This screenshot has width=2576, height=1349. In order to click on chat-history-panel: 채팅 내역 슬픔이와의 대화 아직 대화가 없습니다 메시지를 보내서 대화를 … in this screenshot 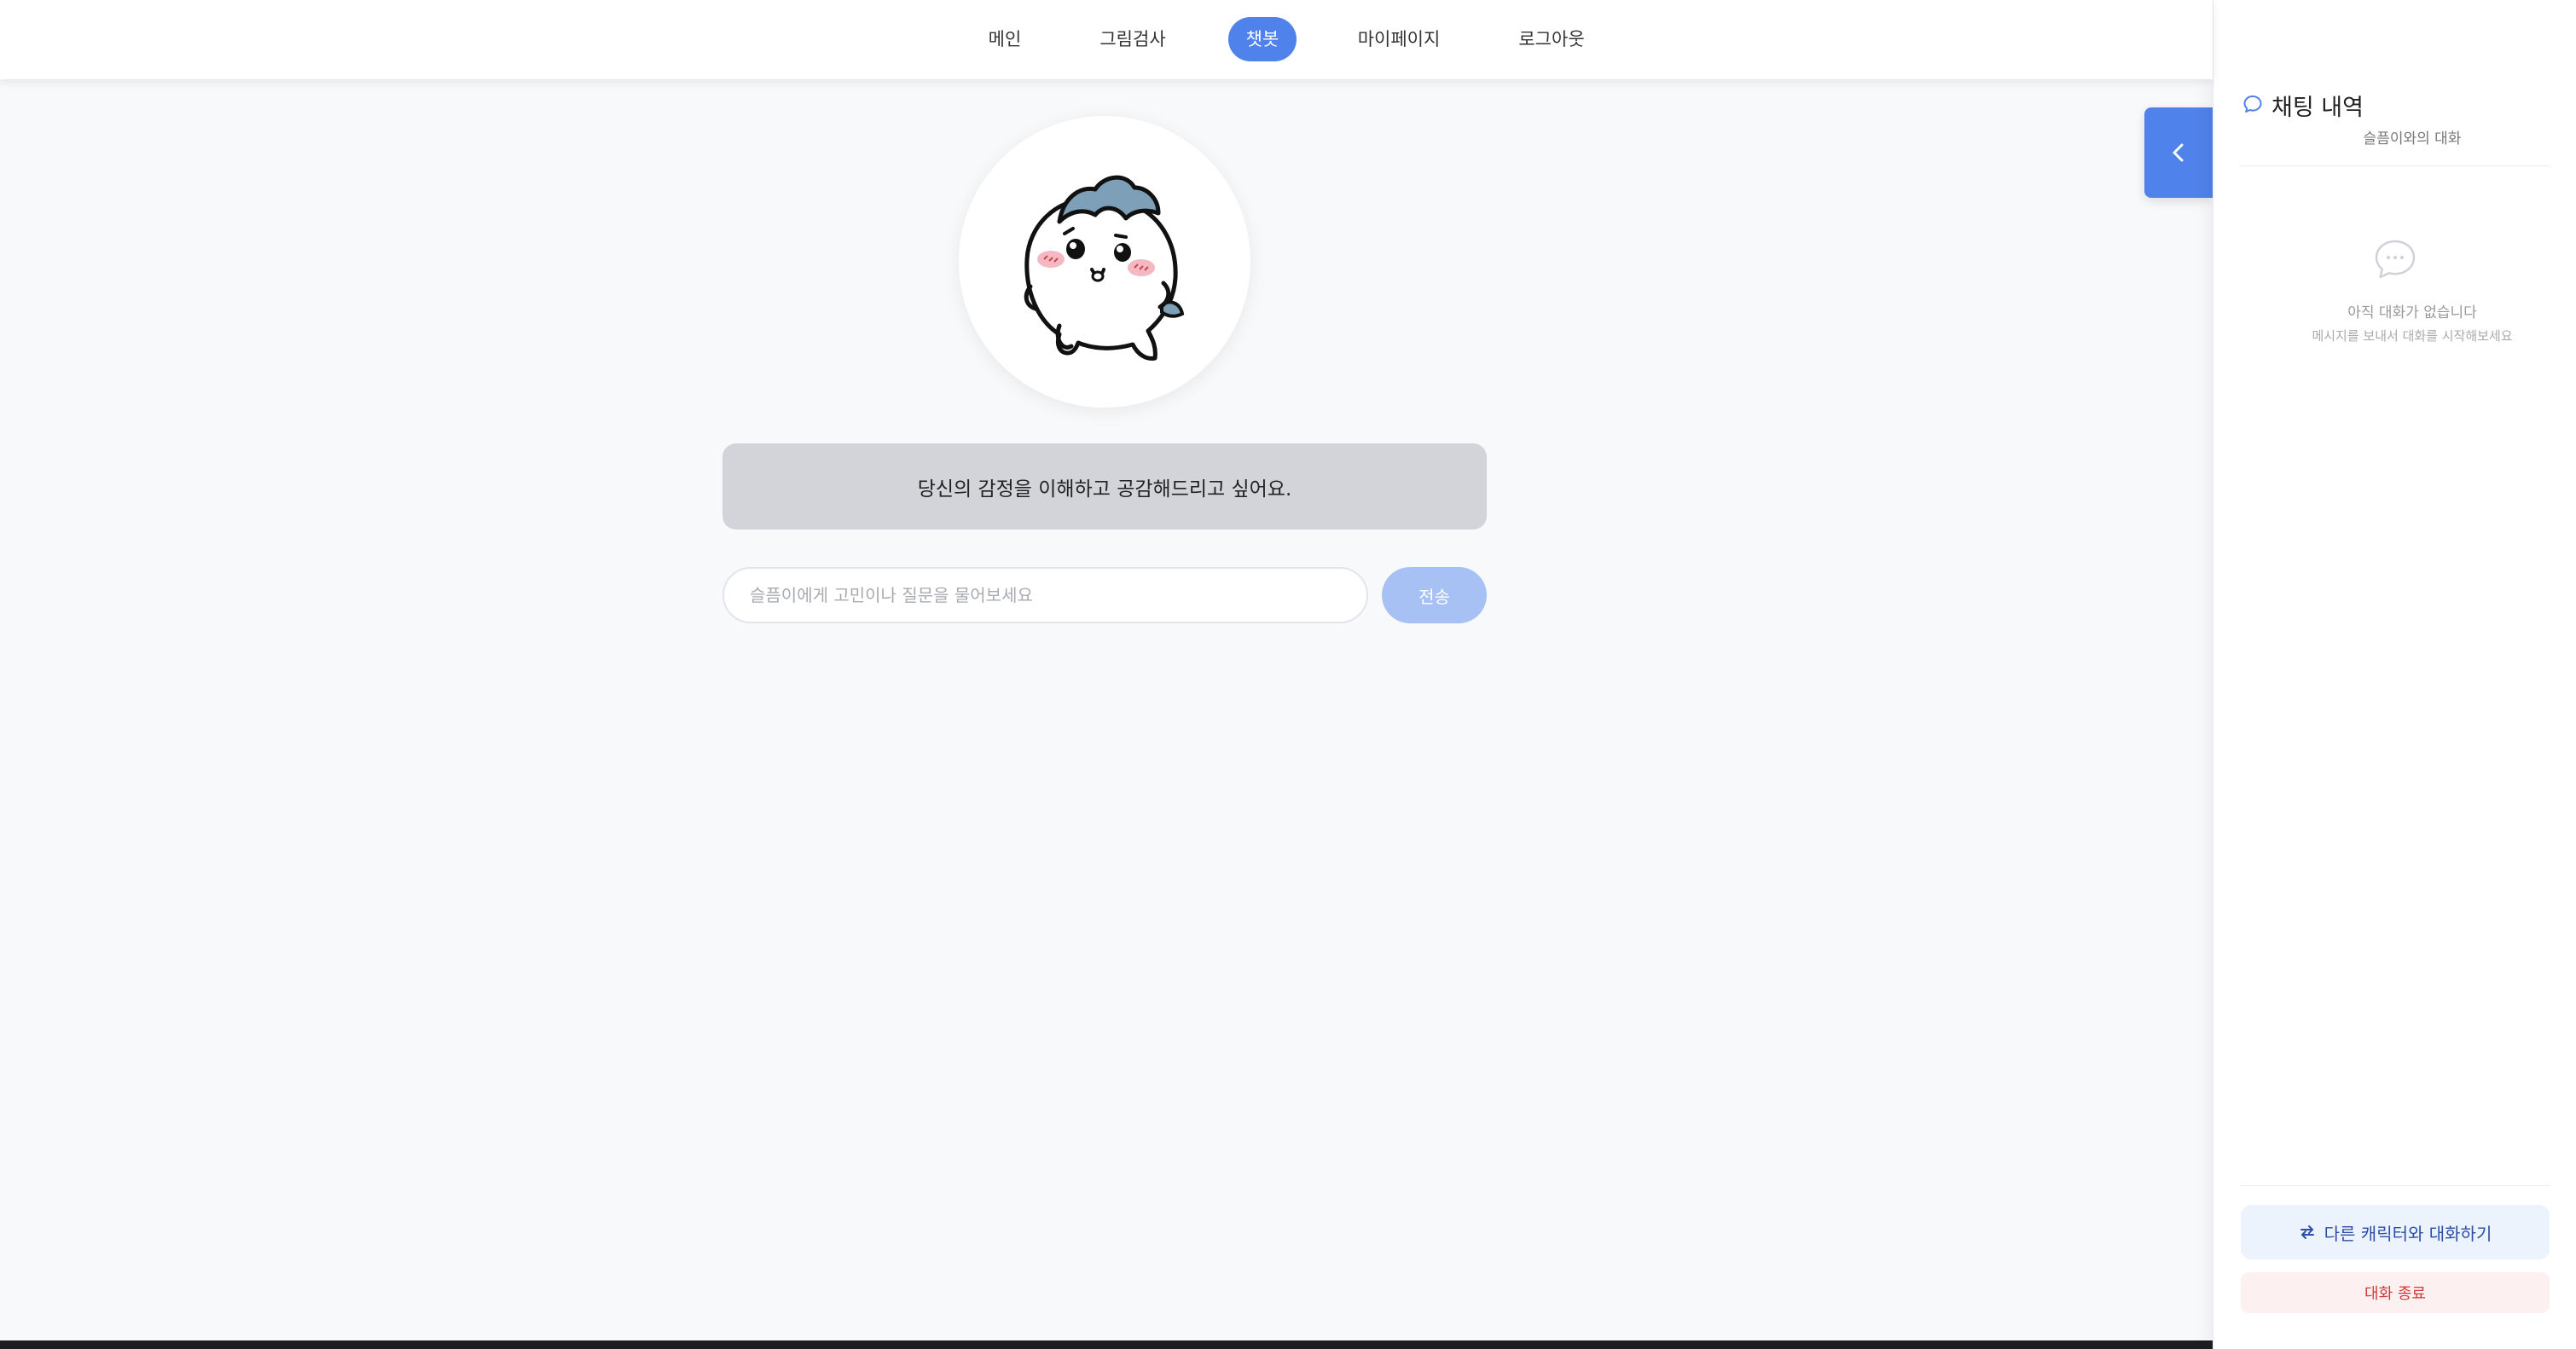, I will do `click(2394, 674)`.